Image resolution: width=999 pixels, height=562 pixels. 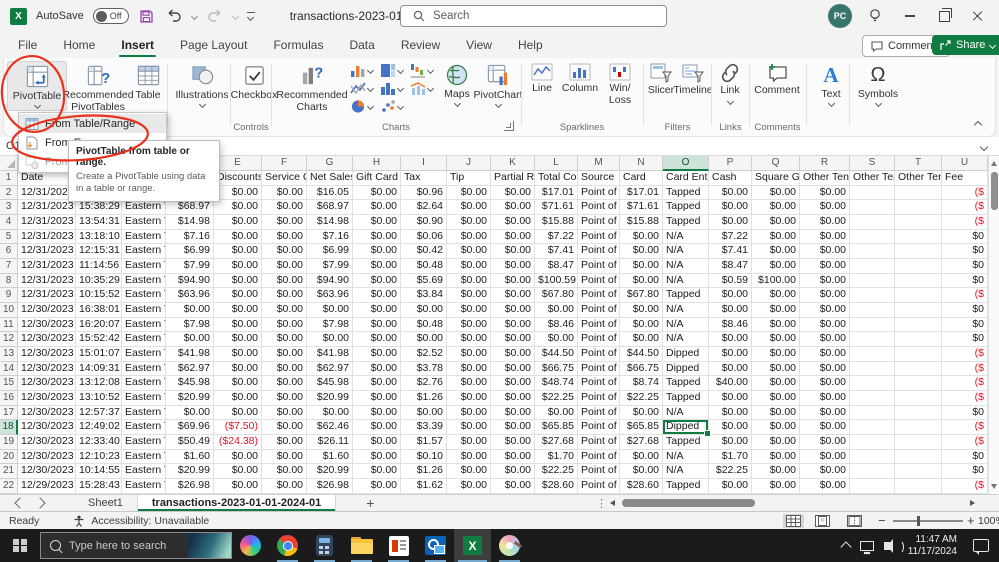 What do you see at coordinates (965, 266) in the screenshot?
I see `cell-U7: $0` at bounding box center [965, 266].